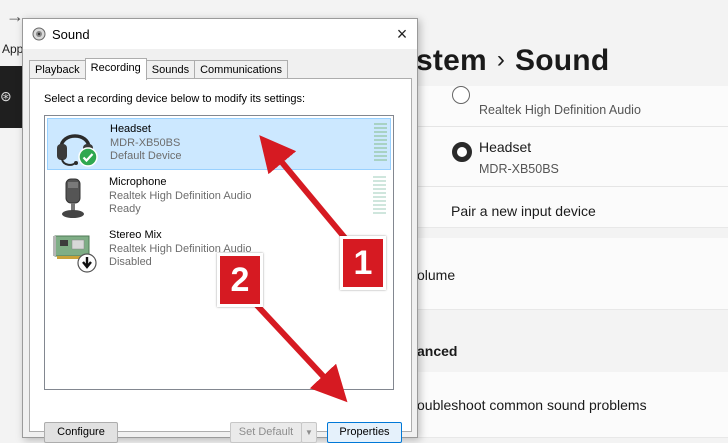  What do you see at coordinates (6, 96) in the screenshot?
I see `sidebar-icon: ⊛` at bounding box center [6, 96].